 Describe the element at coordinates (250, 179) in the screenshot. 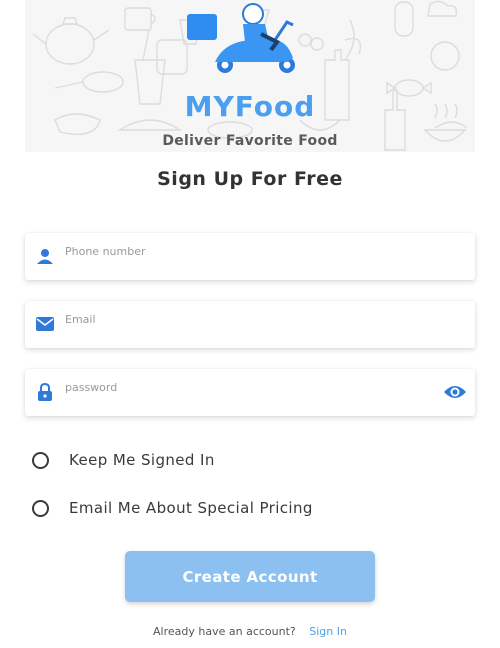

I see `page-title: Sign Up For Free` at that location.